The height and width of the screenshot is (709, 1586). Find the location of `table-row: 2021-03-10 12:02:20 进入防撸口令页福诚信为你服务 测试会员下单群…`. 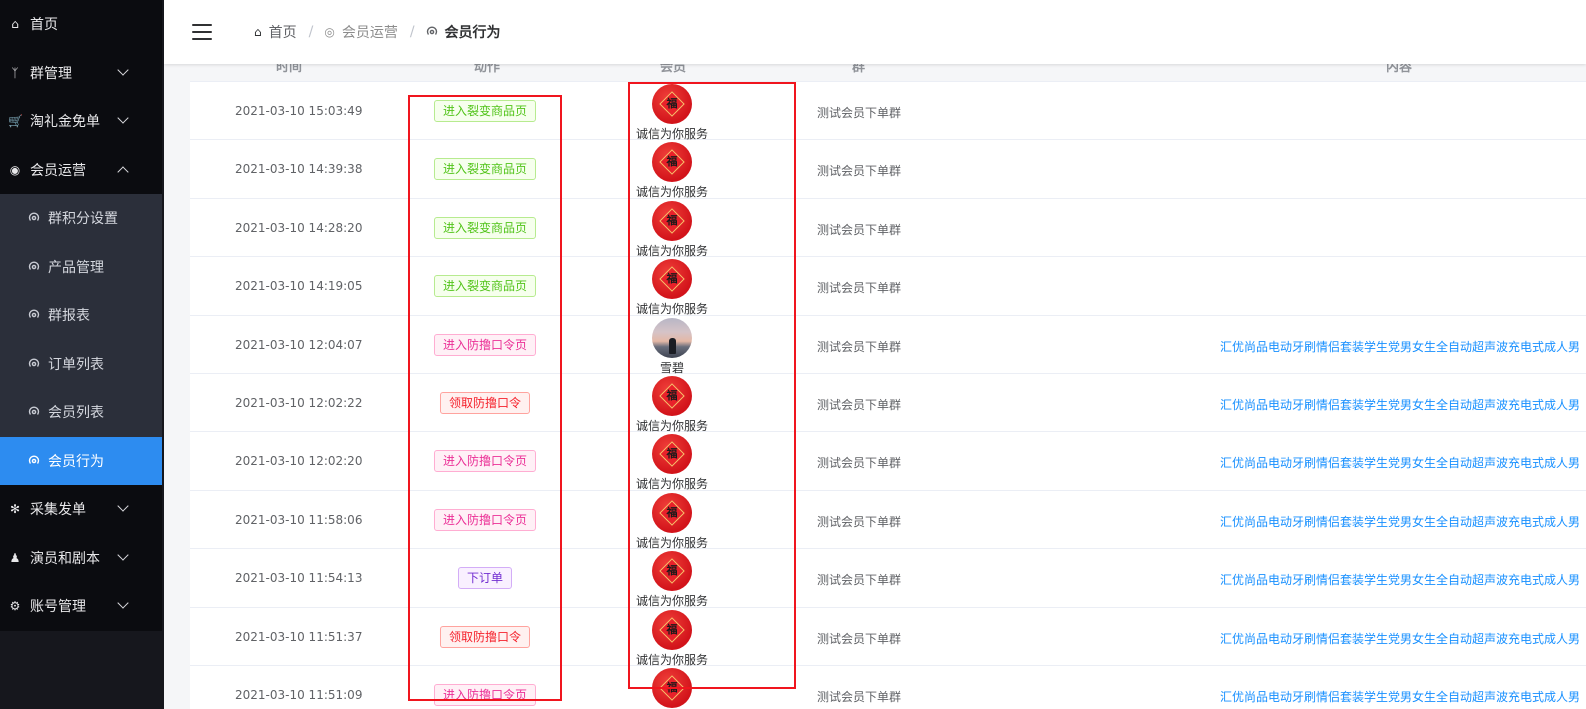

table-row: 2021-03-10 12:02:20 进入防撸口令页福诚信为你服务 测试会员下单群… is located at coordinates (888, 461).